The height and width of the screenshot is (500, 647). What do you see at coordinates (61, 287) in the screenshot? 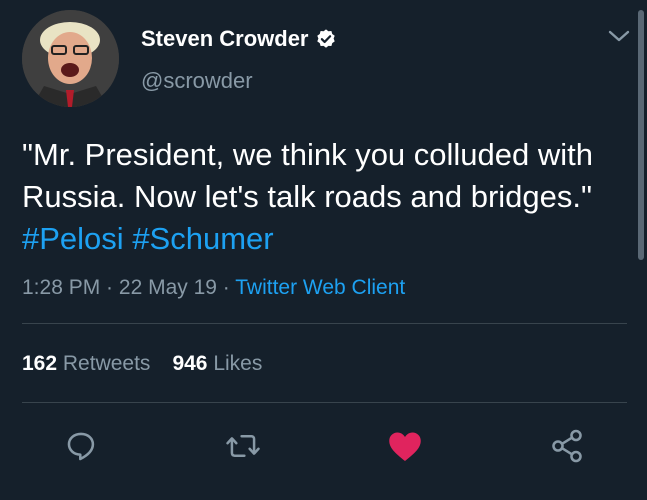
I see `tweet-time: 1:28 PM` at bounding box center [61, 287].